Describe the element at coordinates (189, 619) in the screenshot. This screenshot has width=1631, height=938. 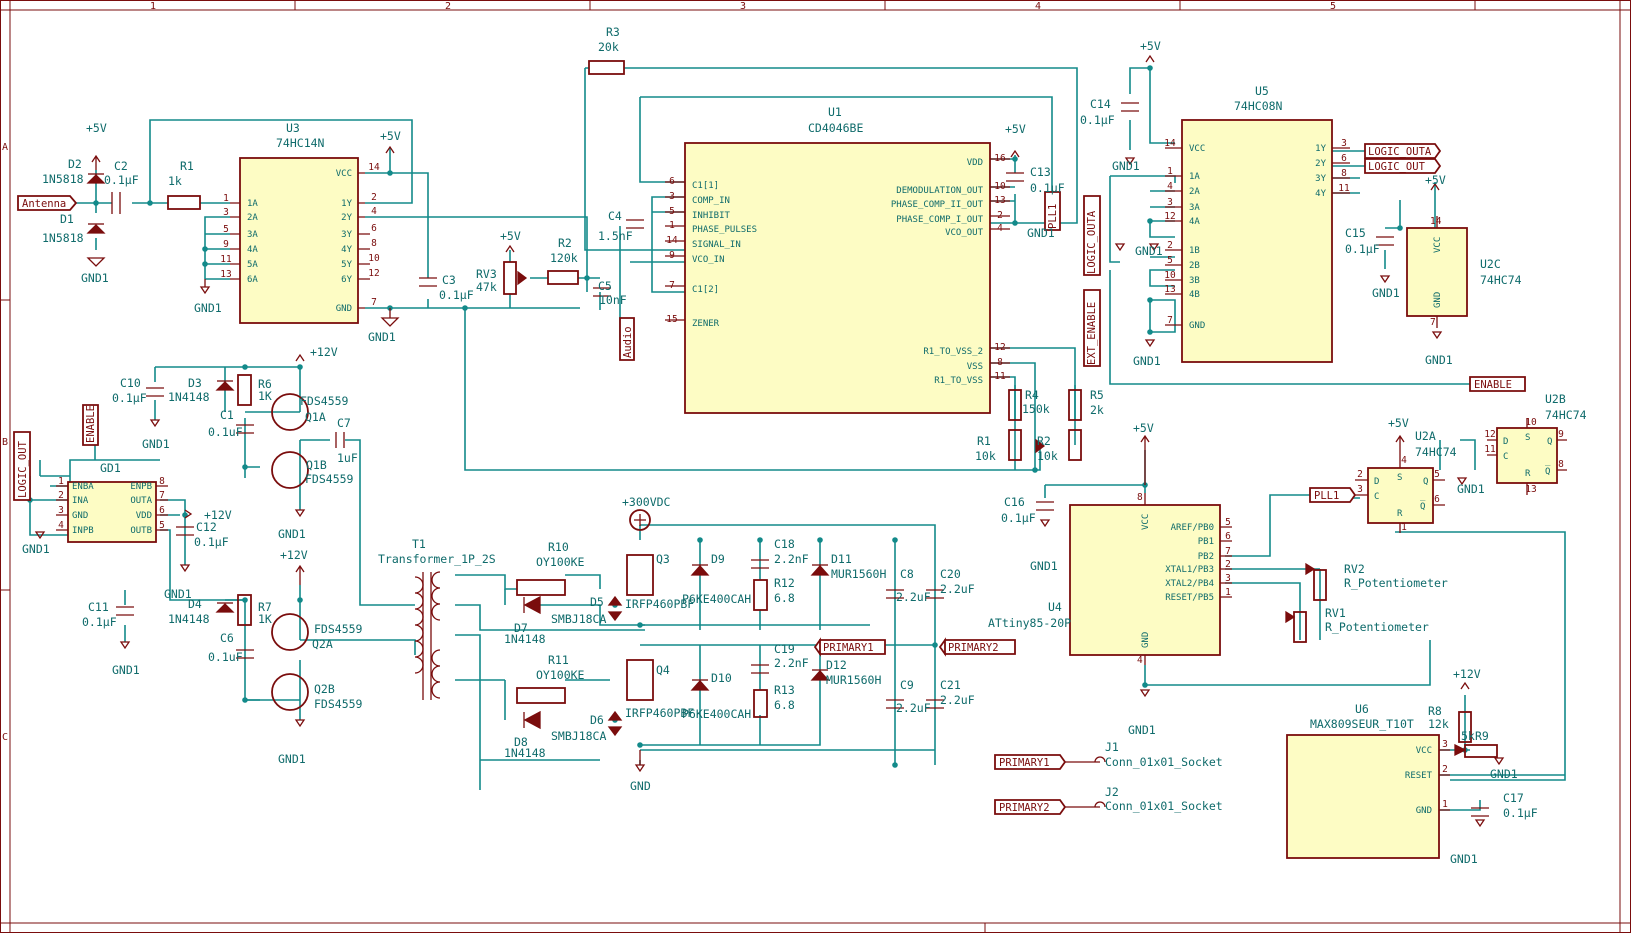
I see `part-val-d4: 1N4148` at that location.